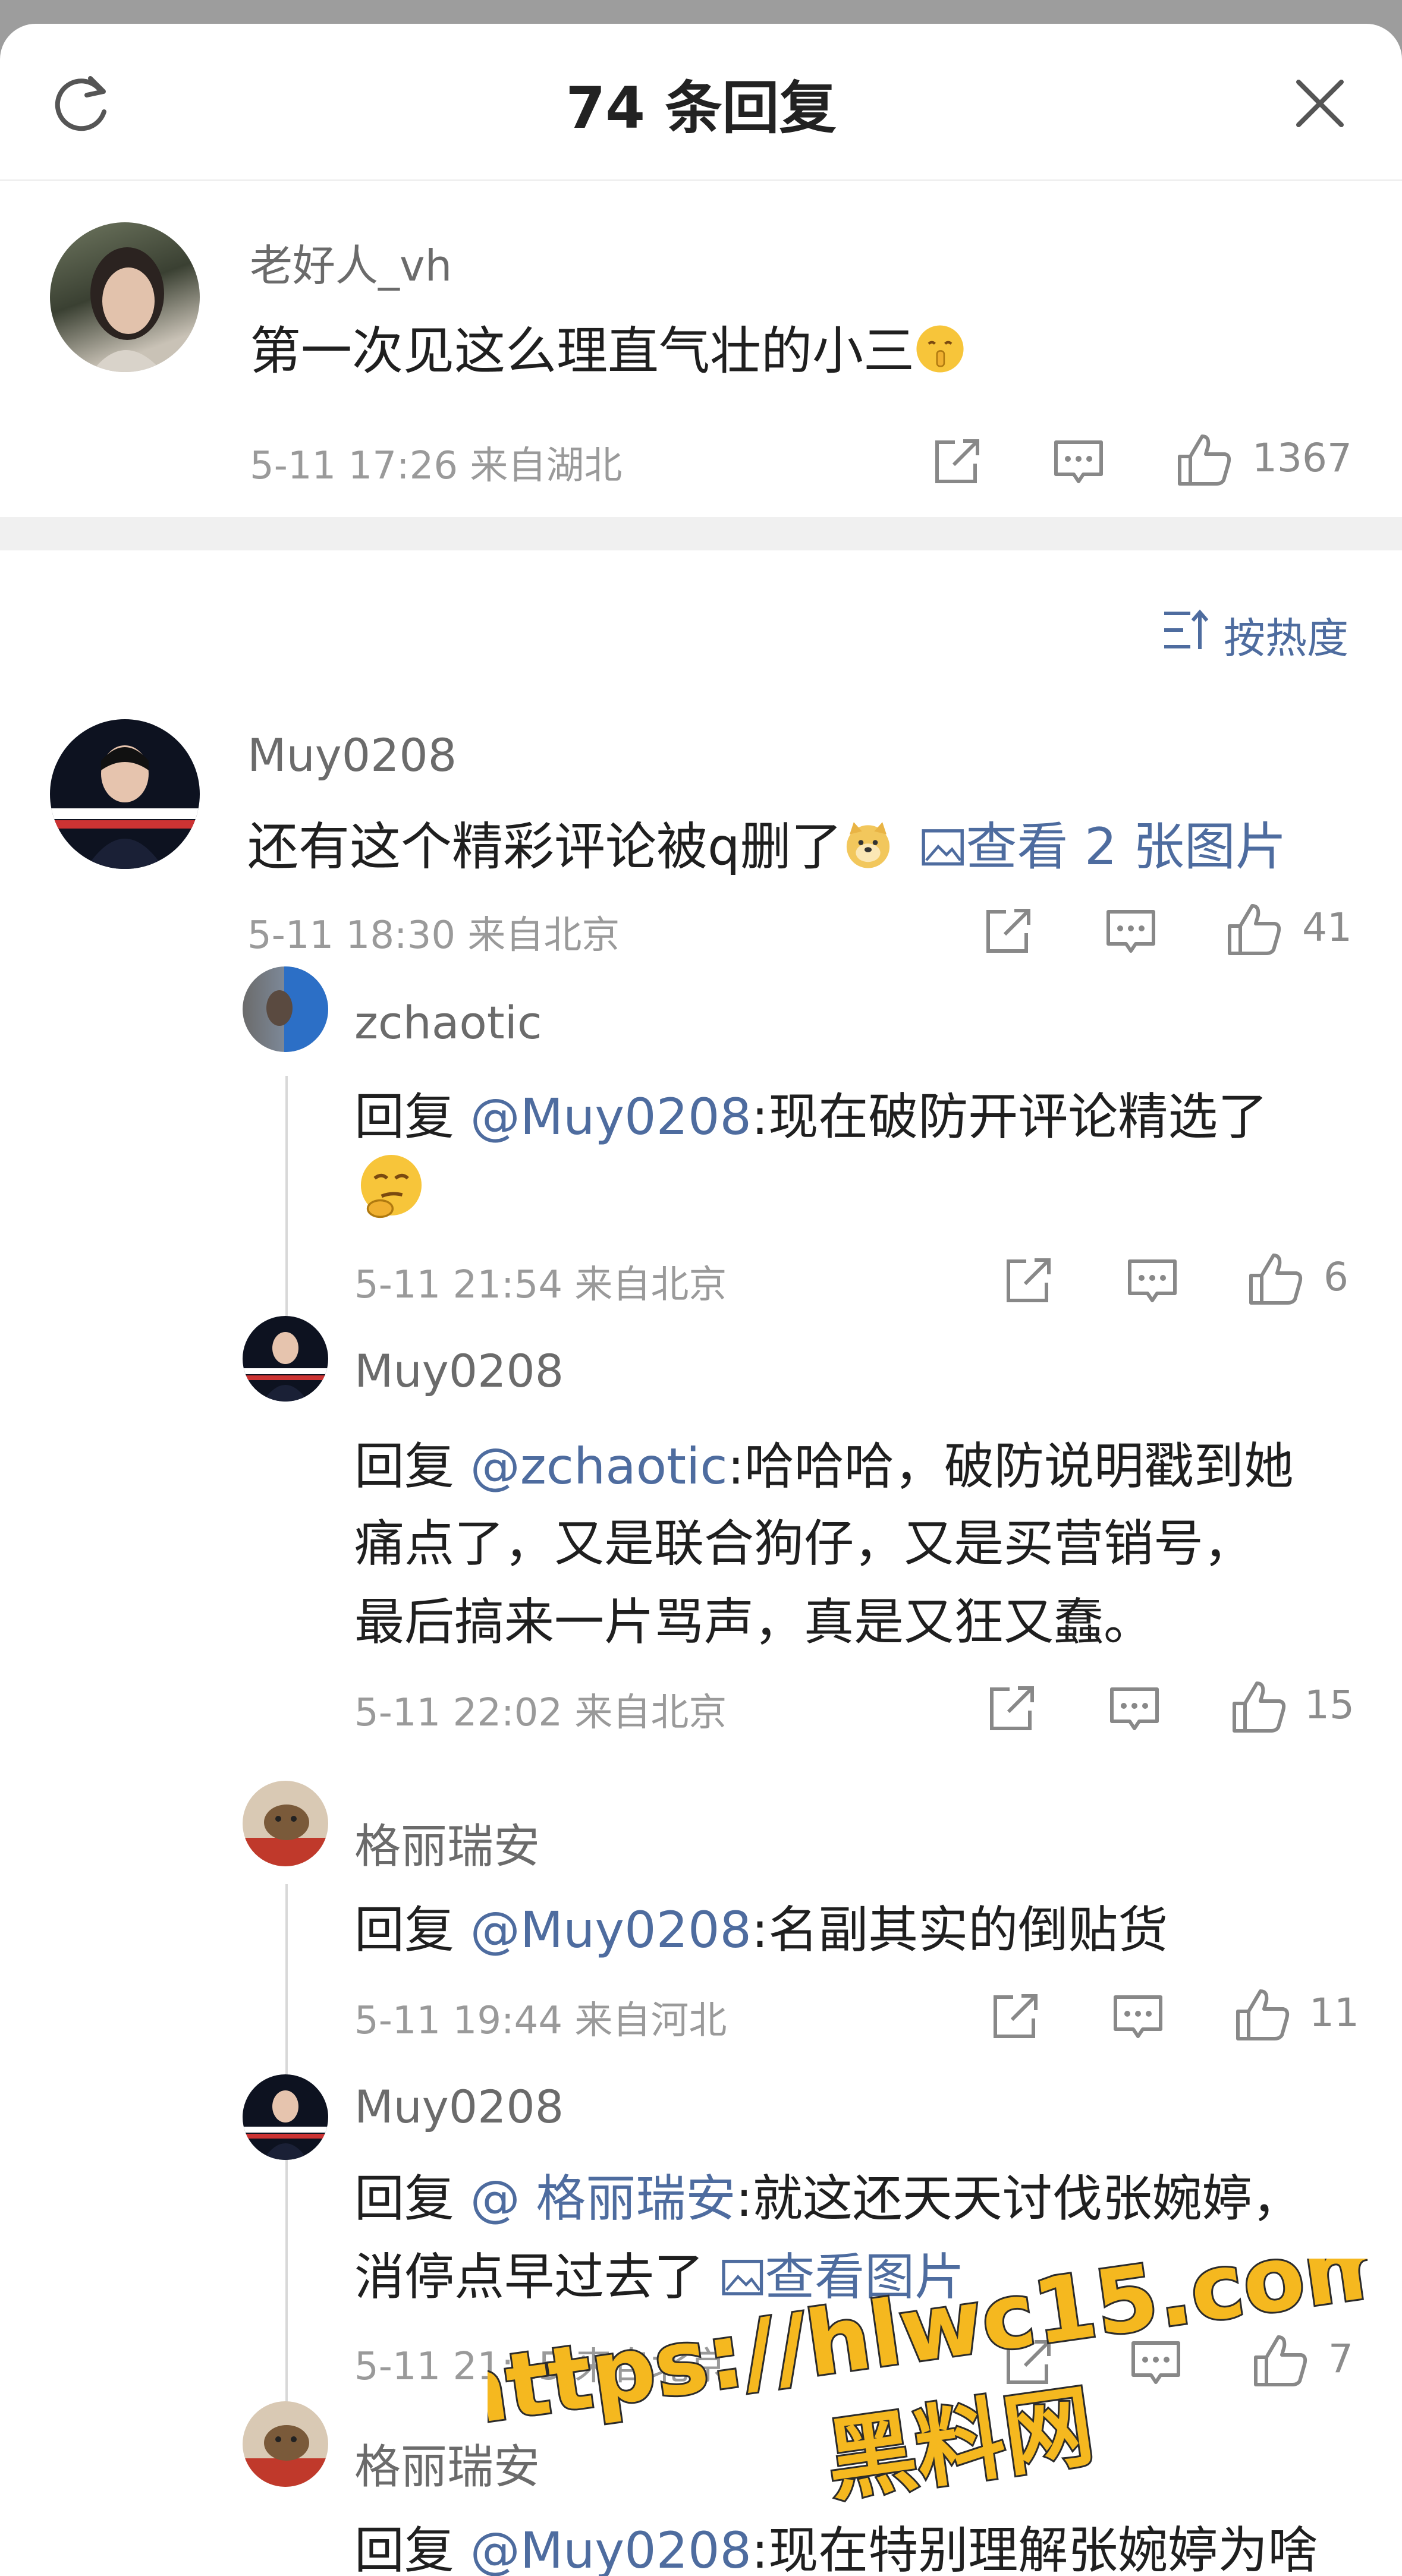 The image size is (1402, 2576). I want to click on comment-time: 5-11 17:26 来自湖北, so click(436, 462).